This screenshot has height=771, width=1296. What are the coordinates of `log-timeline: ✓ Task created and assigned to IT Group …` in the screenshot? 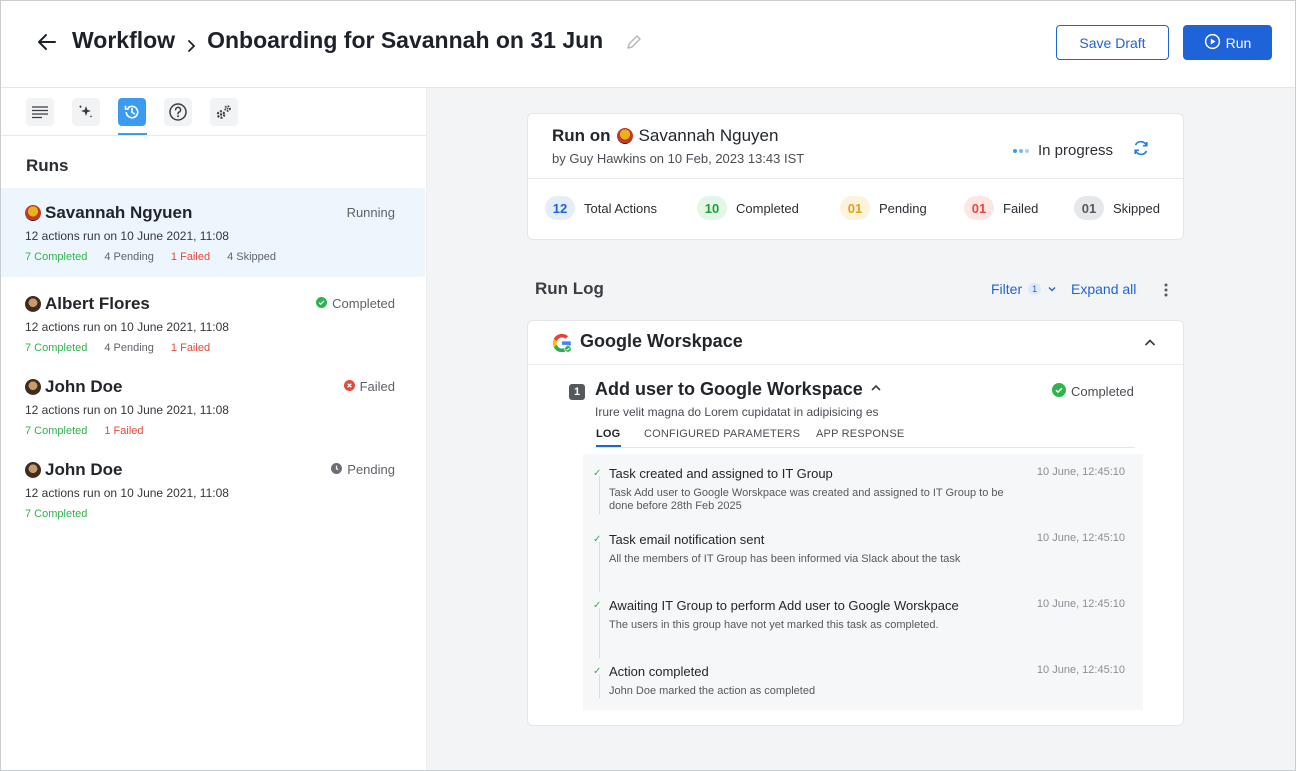 It's located at (863, 582).